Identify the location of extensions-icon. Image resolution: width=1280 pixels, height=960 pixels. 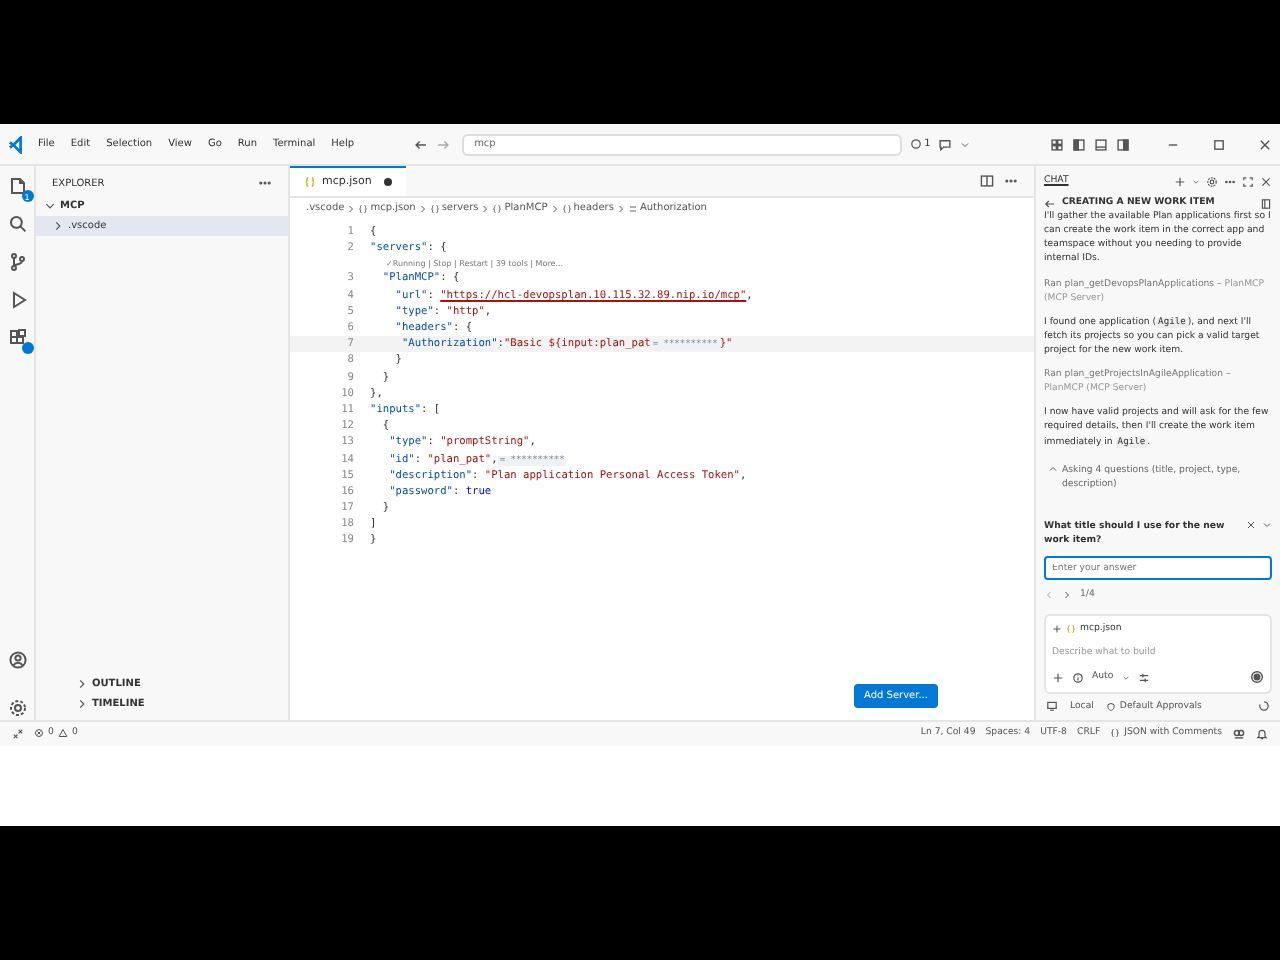
(17, 338).